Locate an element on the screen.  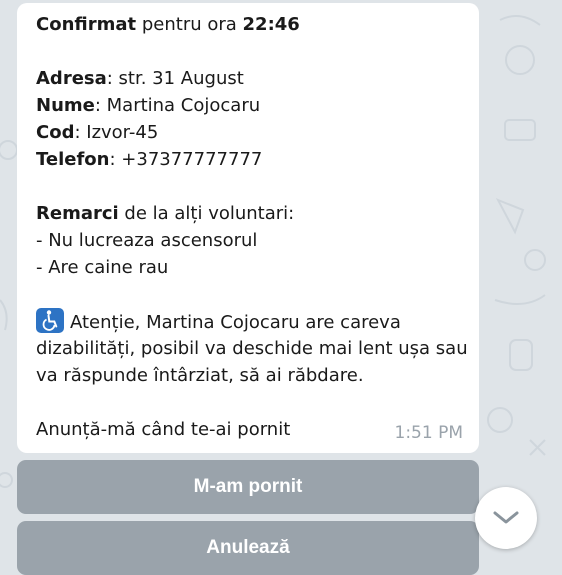
phone-value: : +37377777777 is located at coordinates (186, 159).